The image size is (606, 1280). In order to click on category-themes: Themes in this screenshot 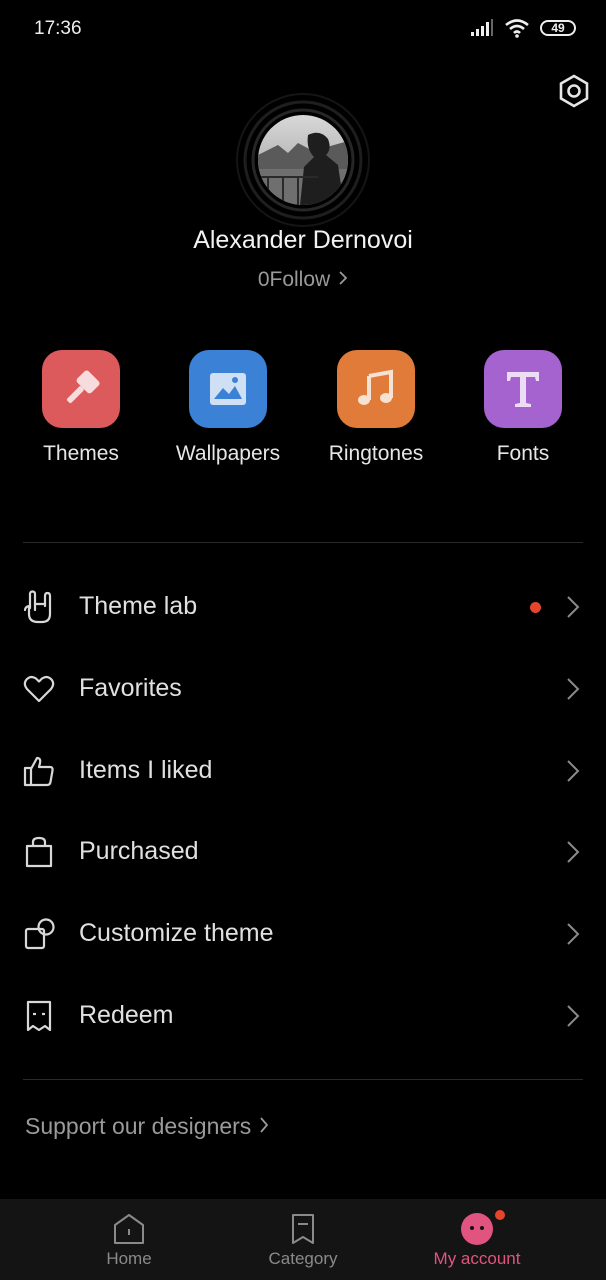, I will do `click(81, 408)`.